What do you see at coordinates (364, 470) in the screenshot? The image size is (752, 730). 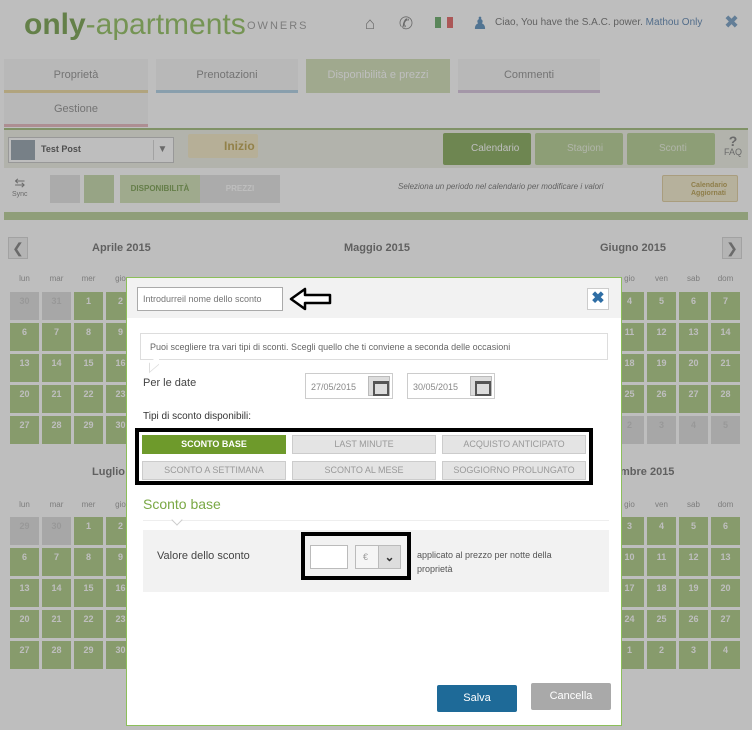 I see `type-sconto-mese: SCONTO AL MESE` at bounding box center [364, 470].